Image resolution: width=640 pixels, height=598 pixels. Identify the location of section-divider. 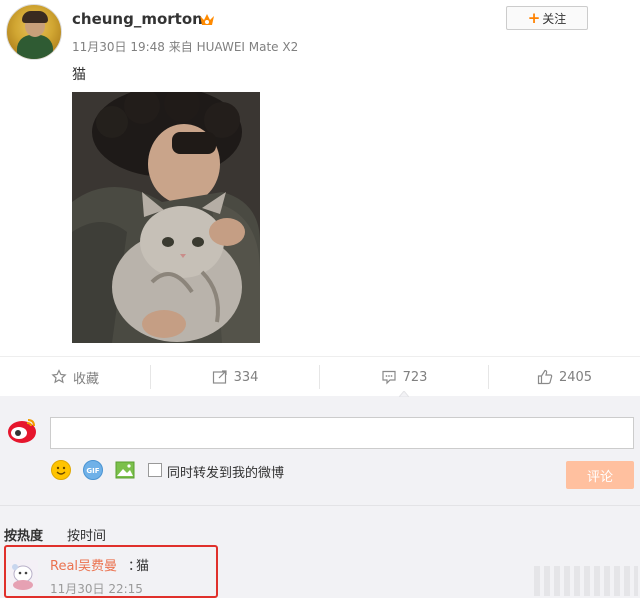
(320, 505).